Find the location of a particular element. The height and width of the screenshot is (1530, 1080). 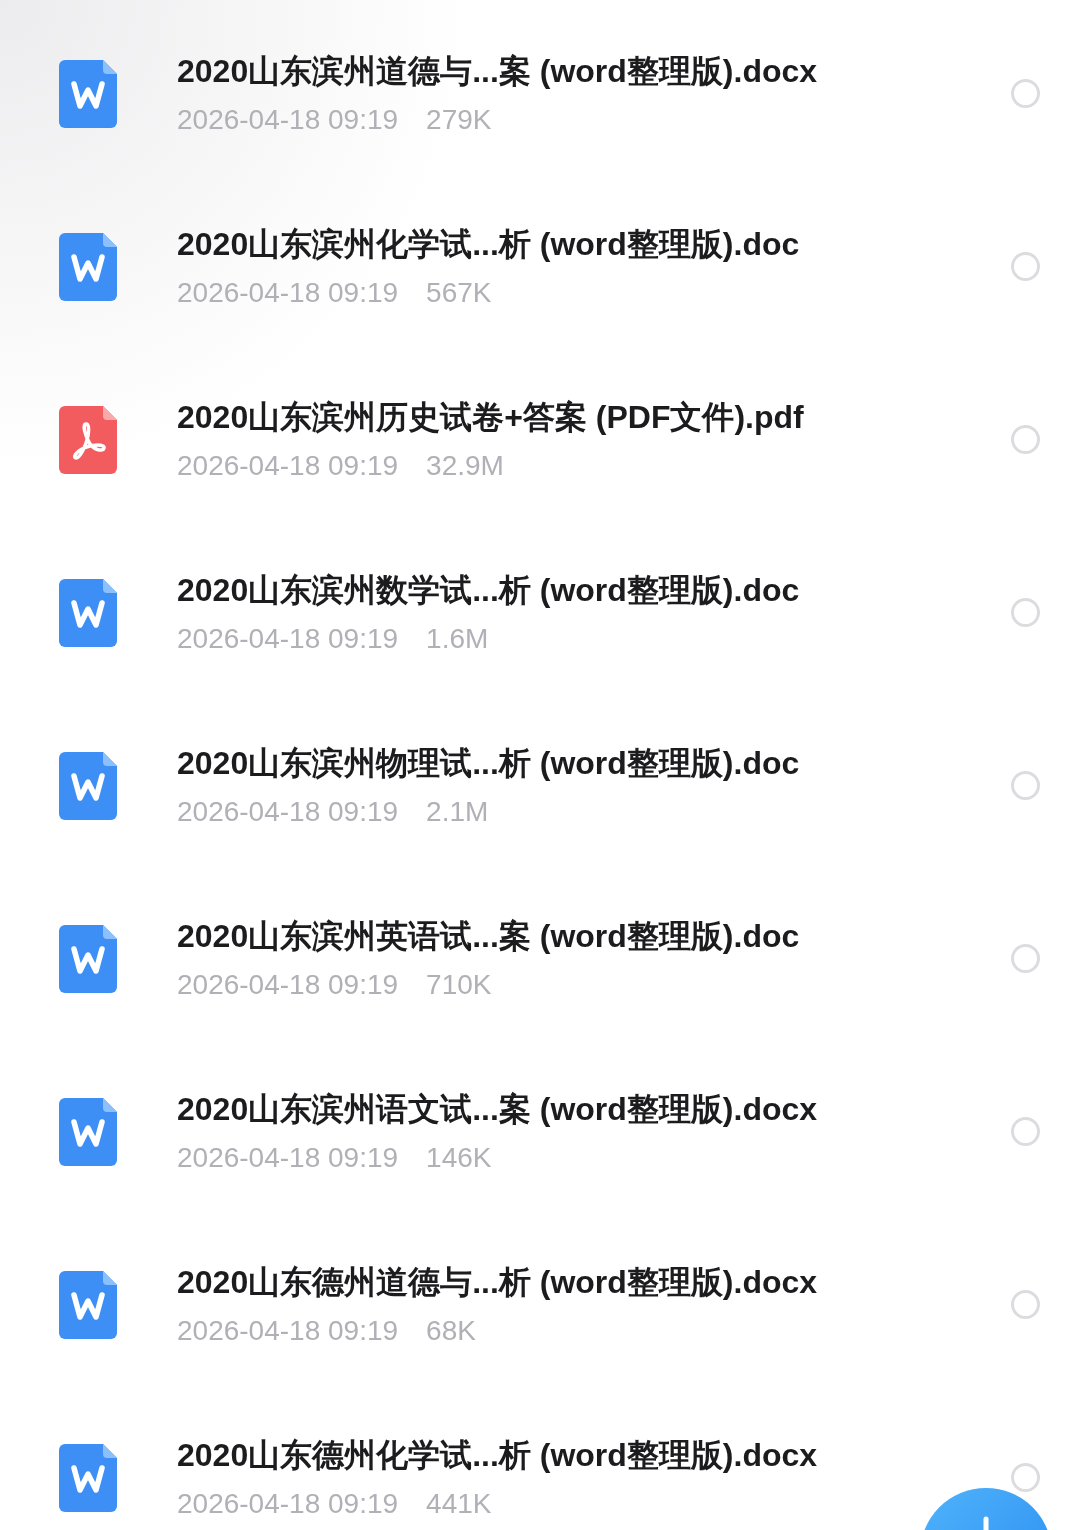

file-name: 2020山东滨州历史试卷+答案 (PDF文件).pdf is located at coordinates (491, 417).